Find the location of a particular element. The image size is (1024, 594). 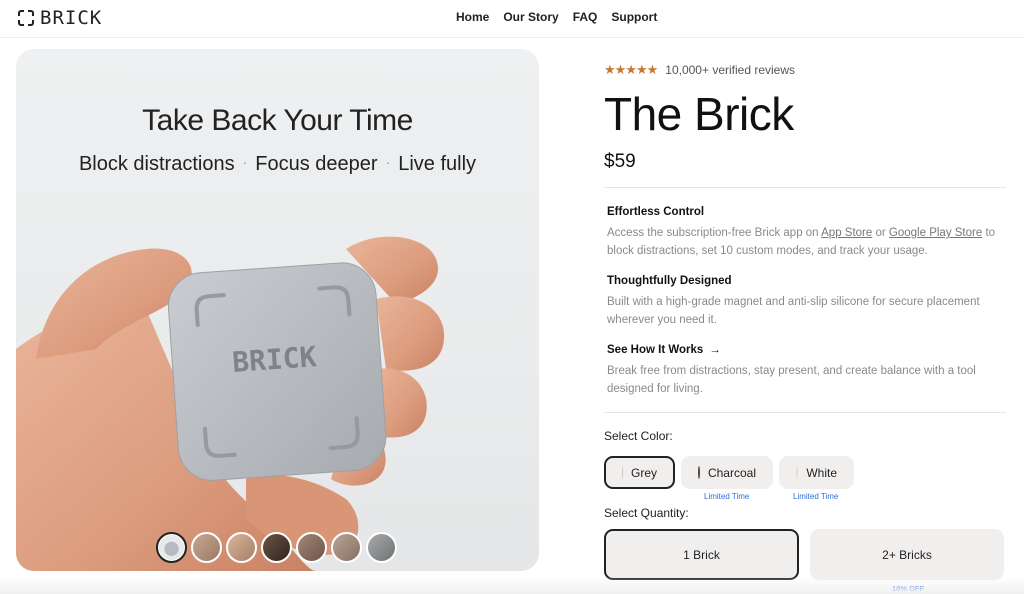

quantity-option-2-bricks: 2+ Bricks is located at coordinates (907, 554).